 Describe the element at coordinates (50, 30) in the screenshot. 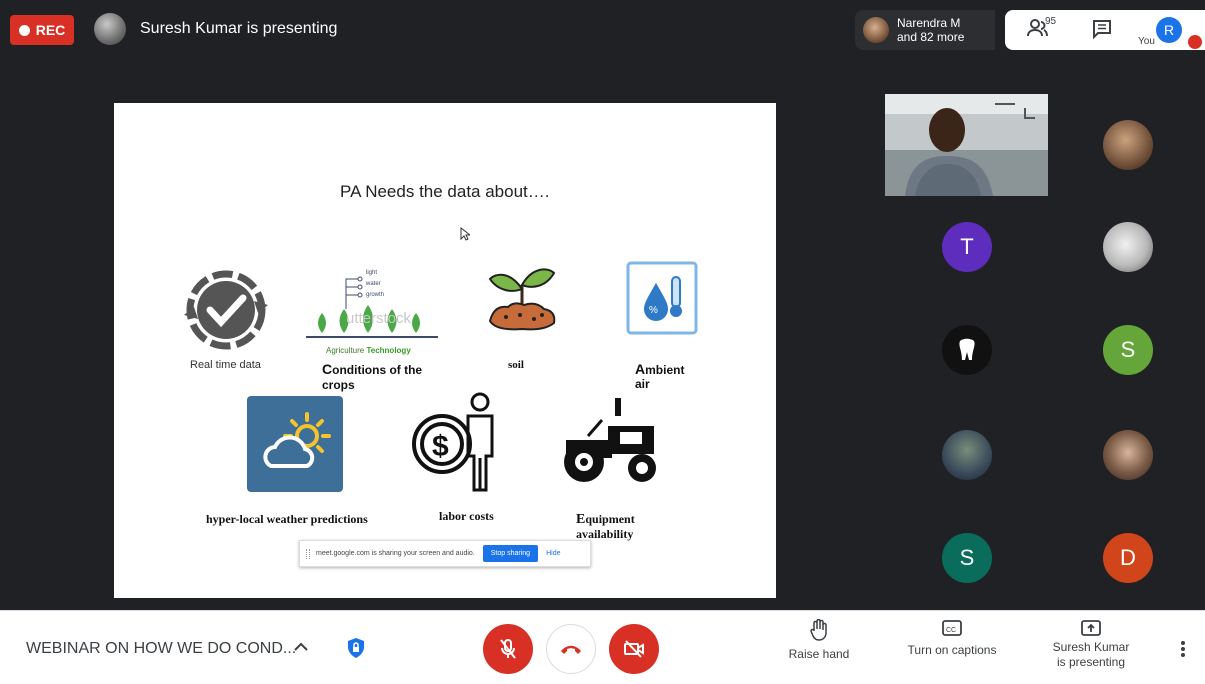

I see `recording-label: REC` at that location.